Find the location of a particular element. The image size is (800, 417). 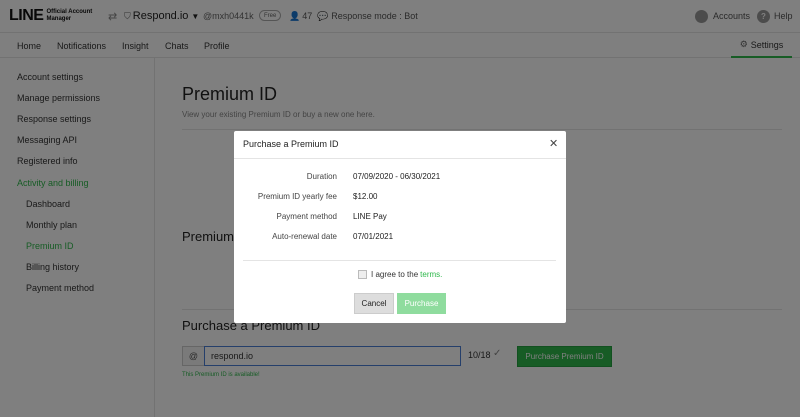

agree-terms: I agree to the terms. is located at coordinates (400, 274).